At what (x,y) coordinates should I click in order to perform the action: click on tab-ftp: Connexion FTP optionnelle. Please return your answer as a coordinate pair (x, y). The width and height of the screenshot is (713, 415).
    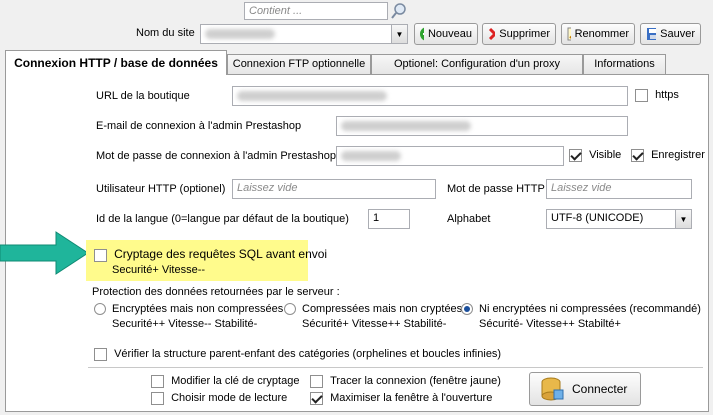
    Looking at the image, I should click on (299, 64).